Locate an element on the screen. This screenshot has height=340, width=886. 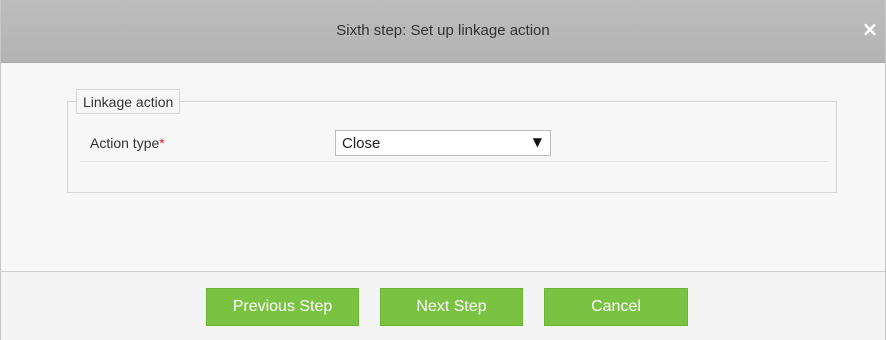
dialog-title: Sixth step: Set up linkage action is located at coordinates (443, 30).